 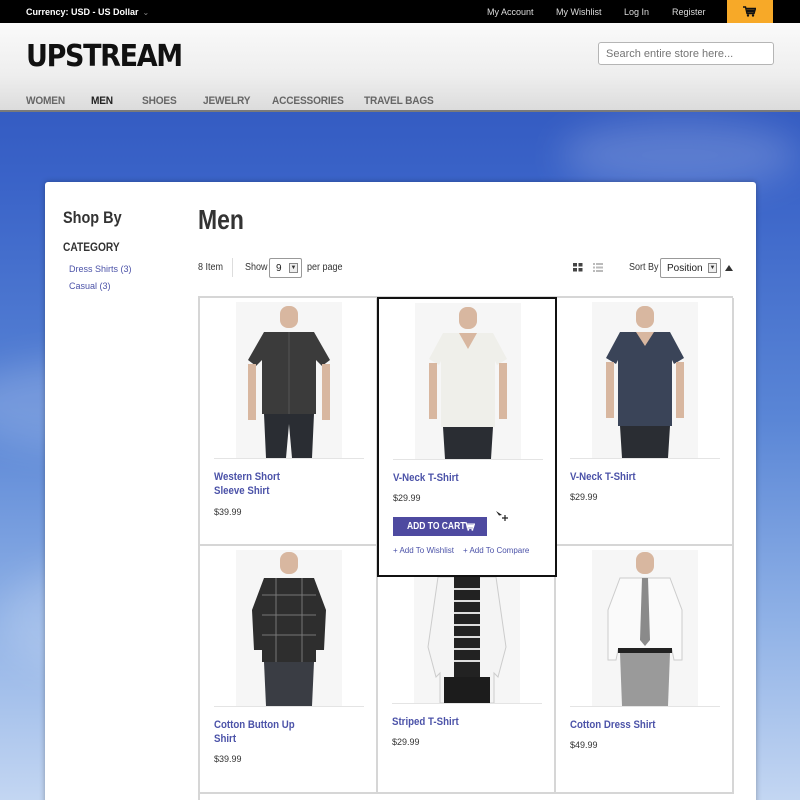 I want to click on product-card: Cotton Button Up Shirt $39.99, so click(x=289, y=670).